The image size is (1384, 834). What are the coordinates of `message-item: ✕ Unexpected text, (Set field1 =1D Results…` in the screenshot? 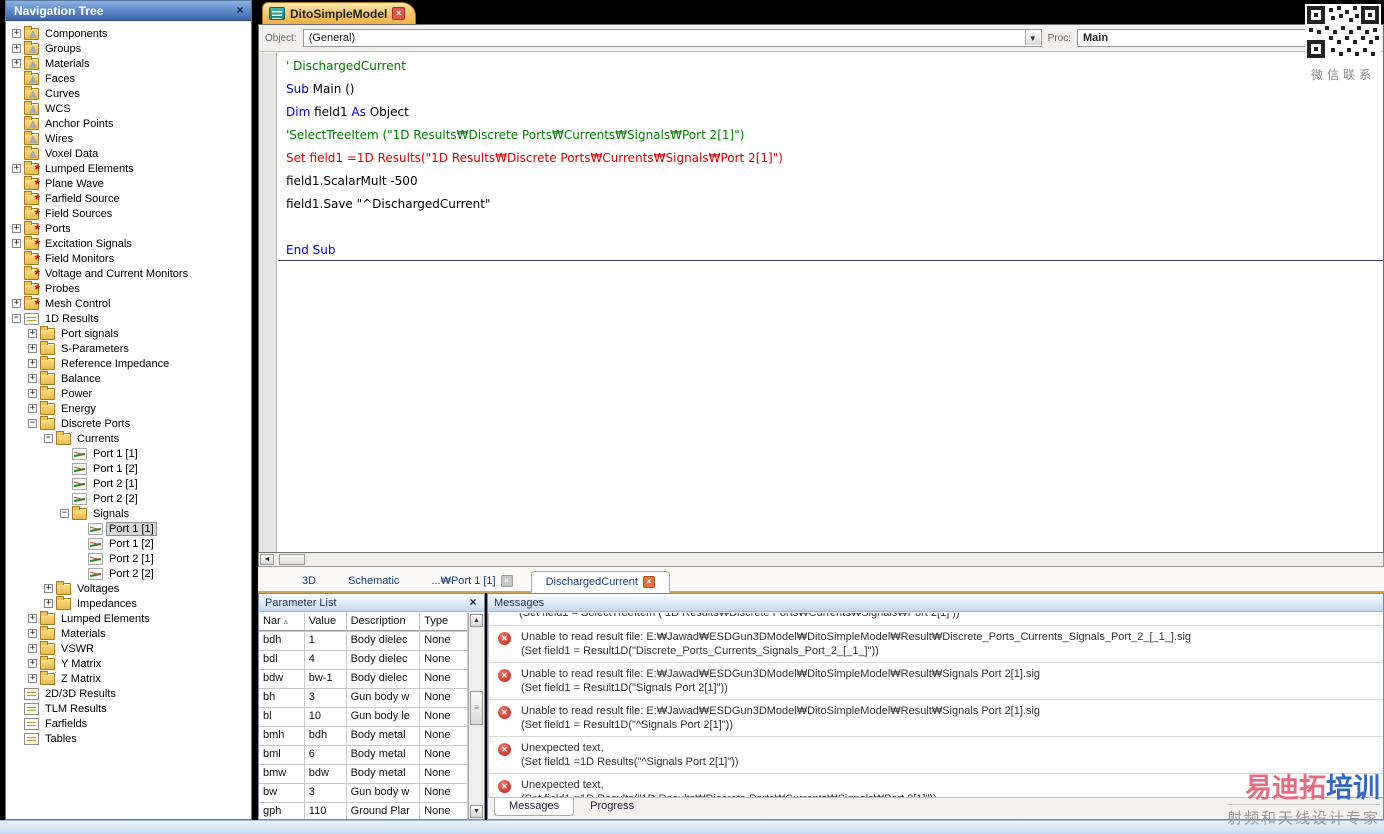 It's located at (936, 755).